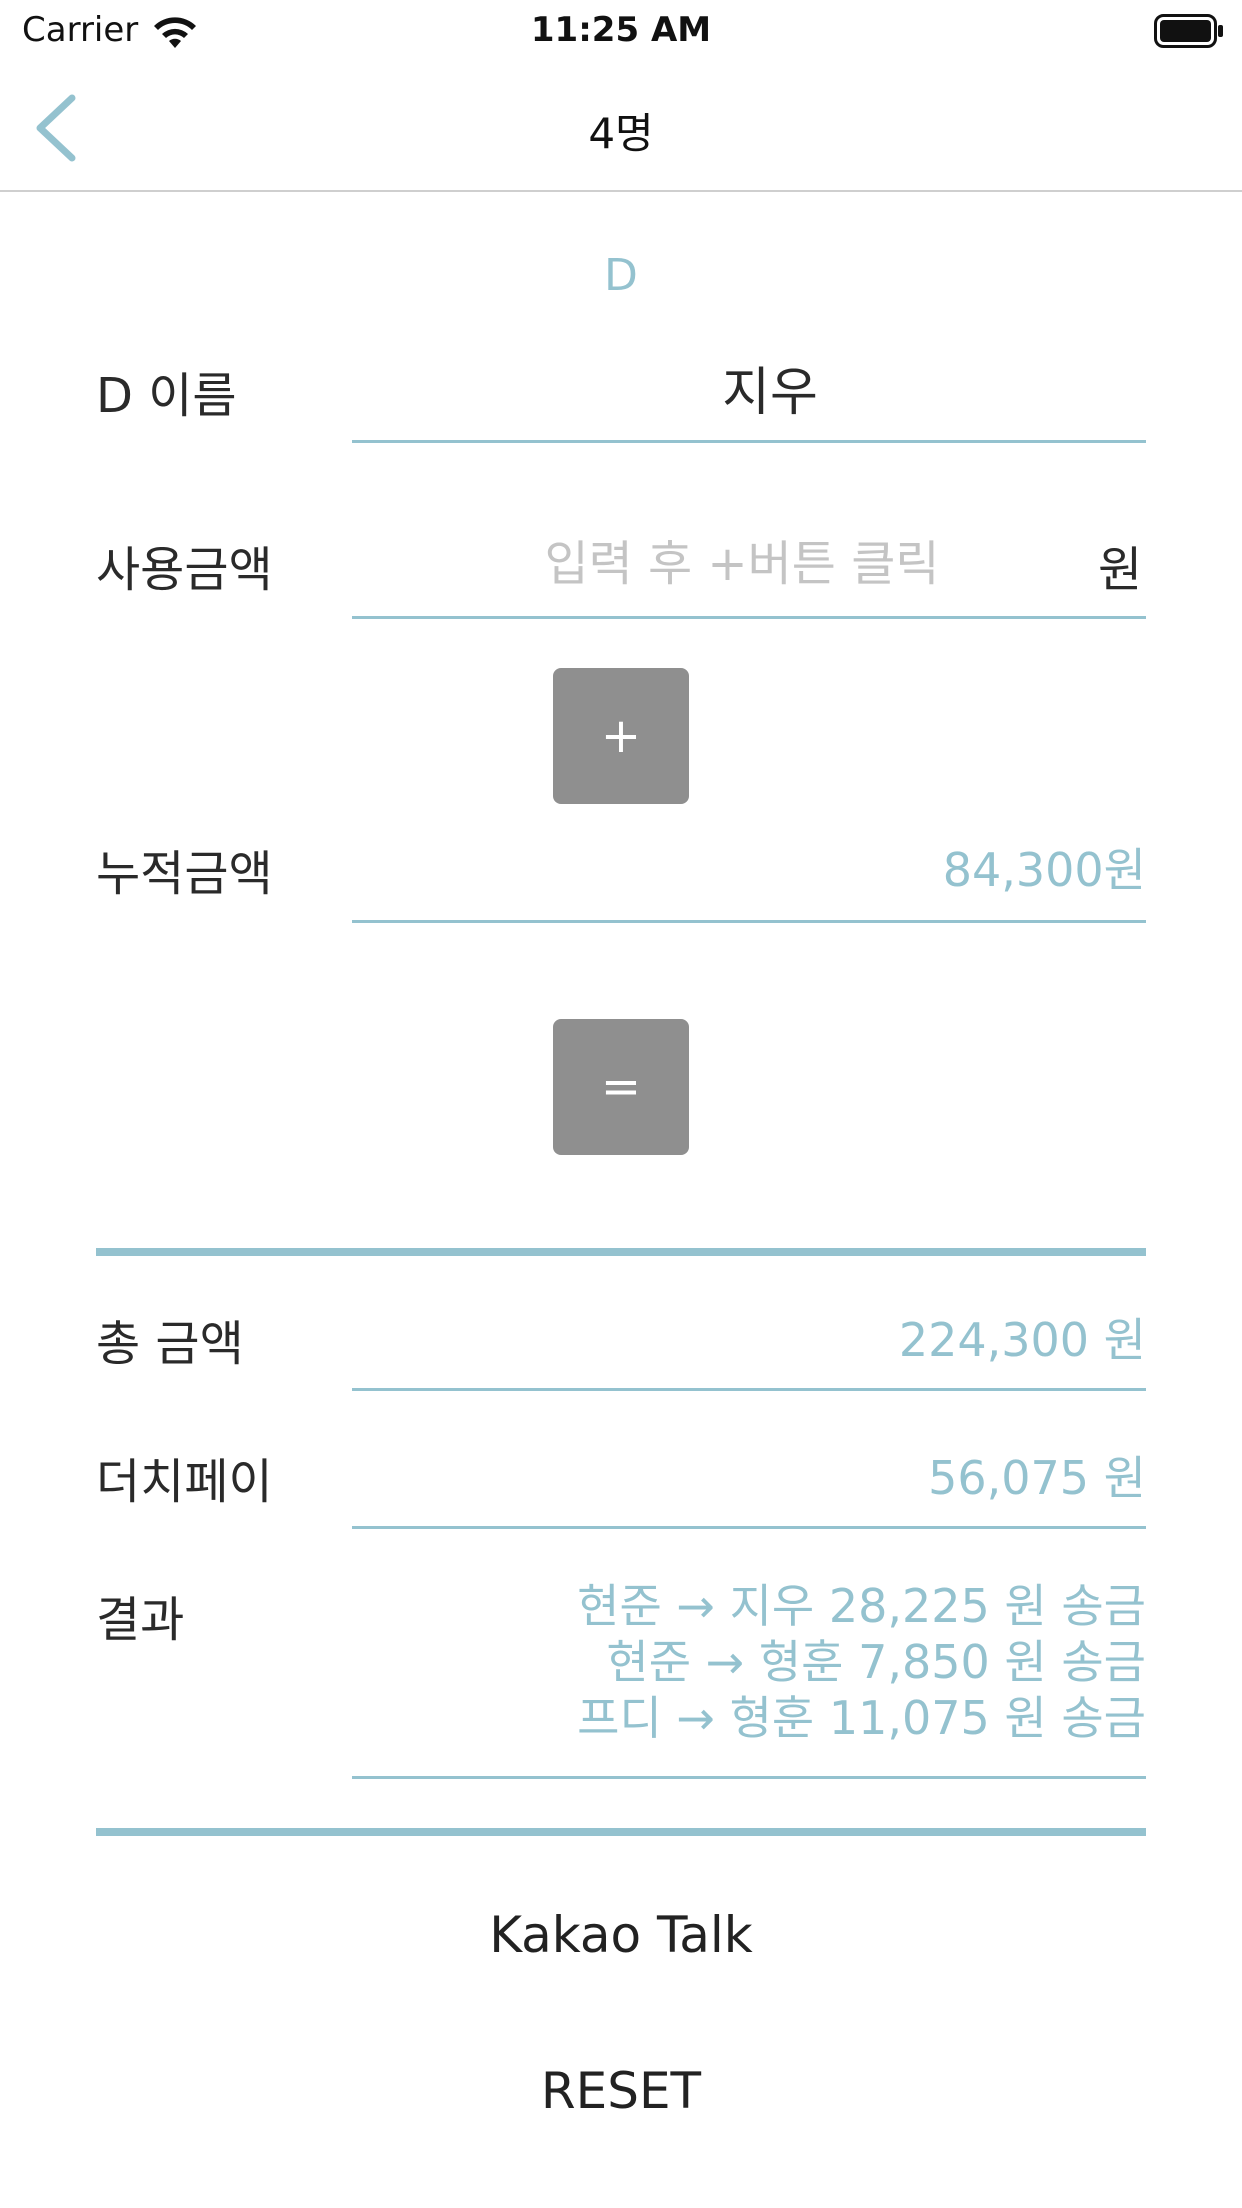 This screenshot has width=1242, height=2208. I want to click on name-label: D 이름, so click(166, 396).